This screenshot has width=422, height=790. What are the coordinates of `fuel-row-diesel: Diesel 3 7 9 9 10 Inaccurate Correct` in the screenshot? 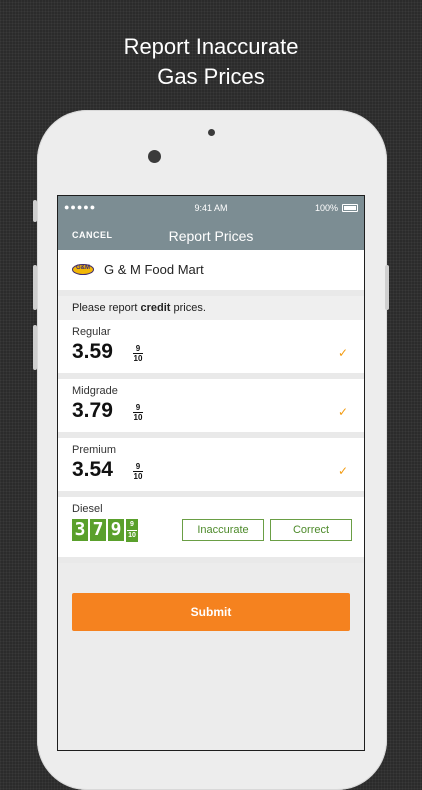 It's located at (211, 524).